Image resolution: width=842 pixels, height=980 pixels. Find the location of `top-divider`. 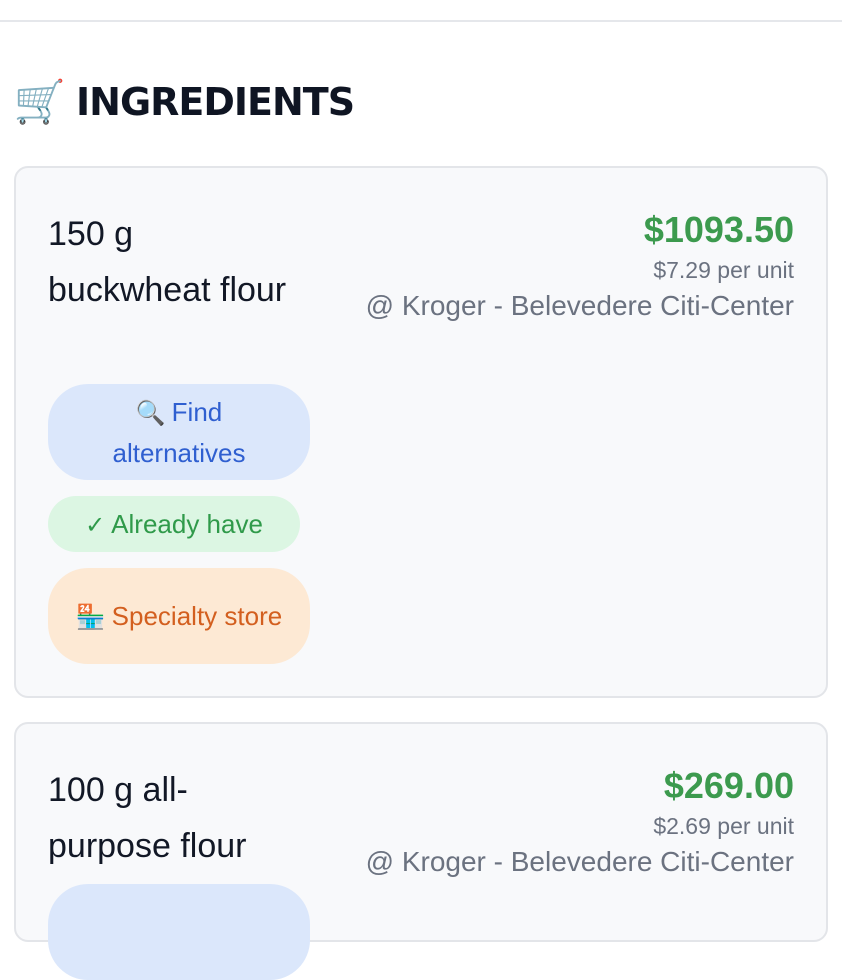

top-divider is located at coordinates (421, 21).